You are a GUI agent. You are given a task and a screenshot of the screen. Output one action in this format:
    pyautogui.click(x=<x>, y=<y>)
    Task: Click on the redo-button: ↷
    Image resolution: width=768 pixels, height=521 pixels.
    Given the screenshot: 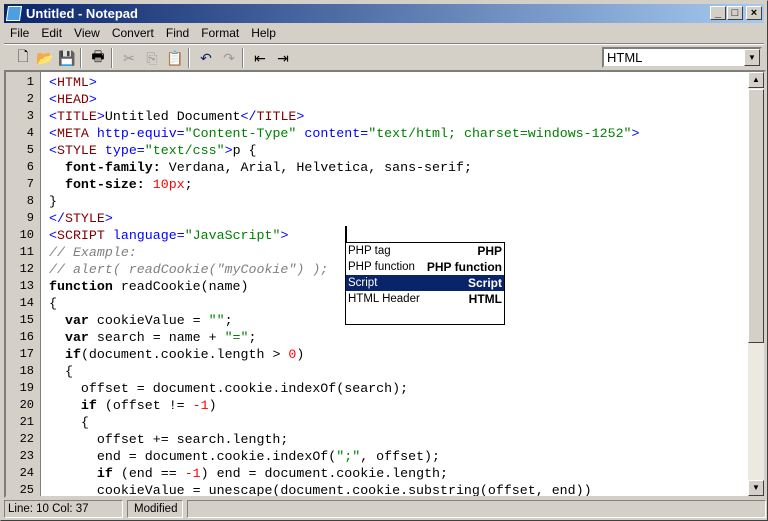 What is the action you would take?
    pyautogui.click(x=229, y=58)
    